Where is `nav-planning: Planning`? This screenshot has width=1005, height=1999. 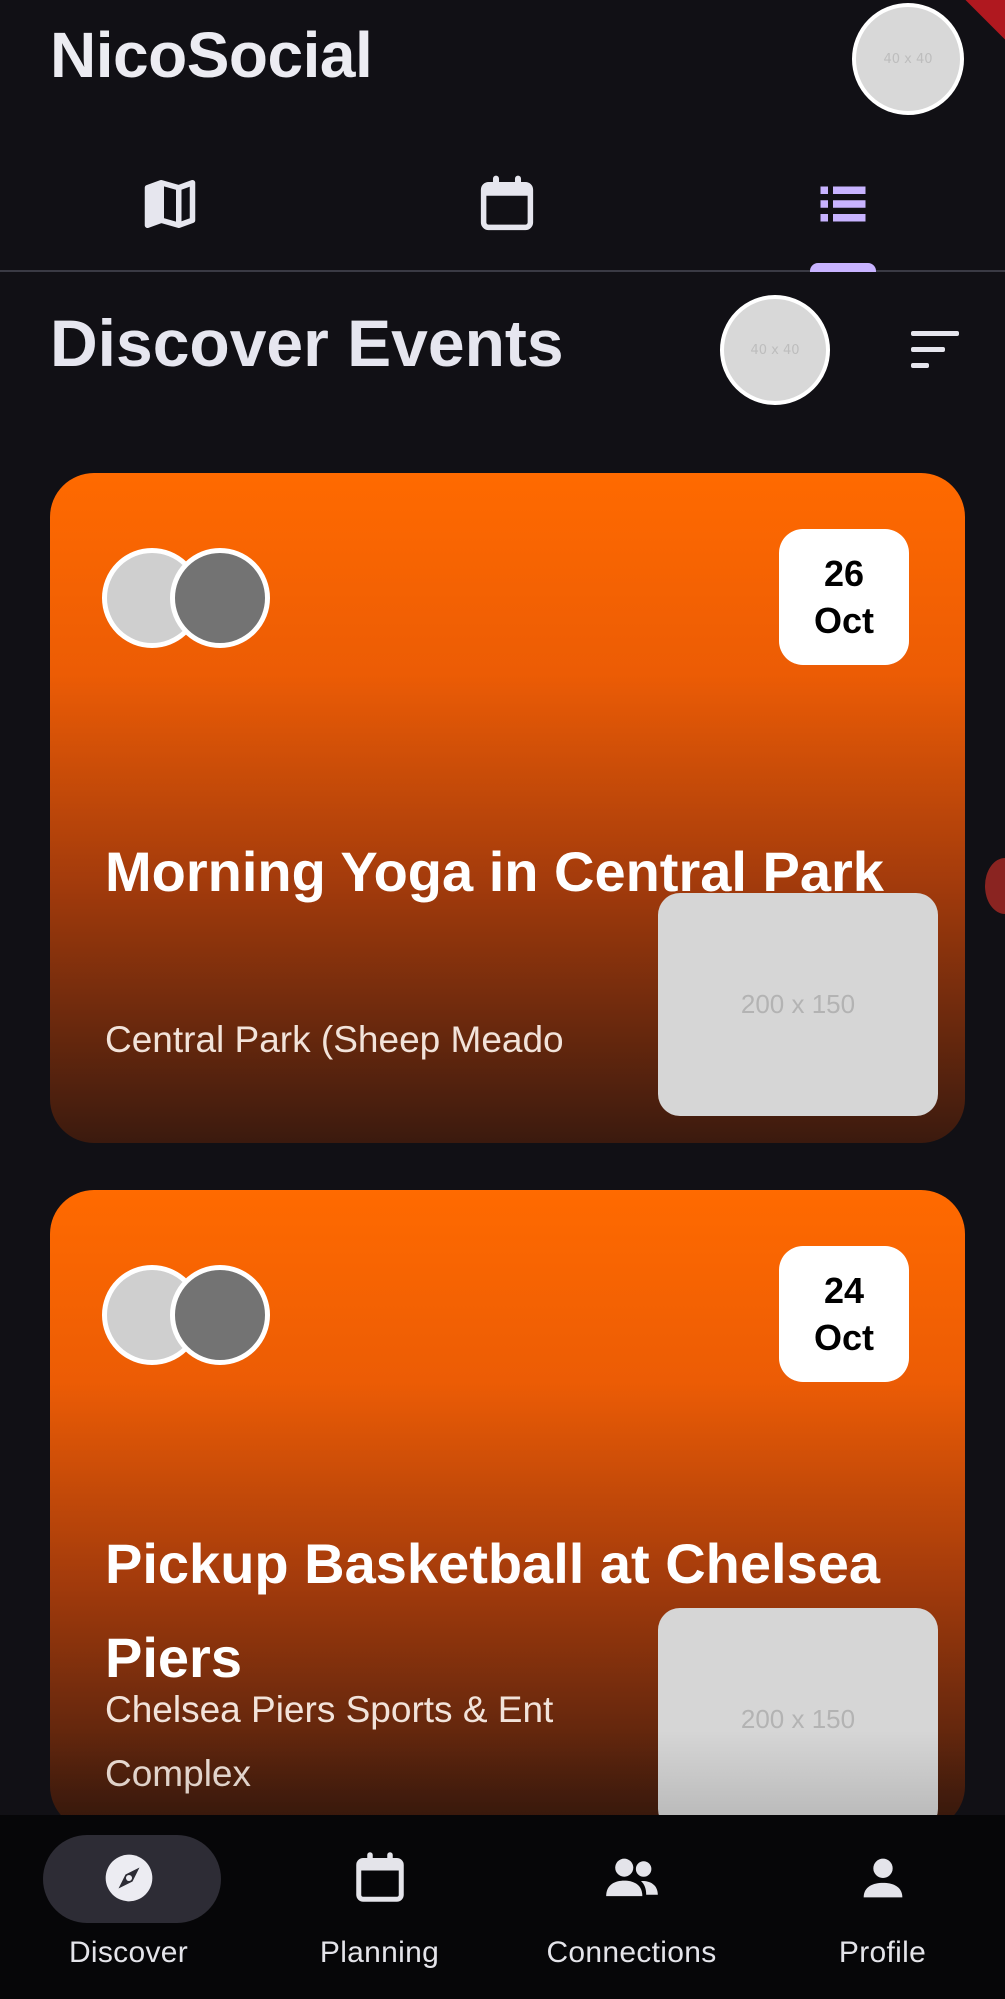 nav-planning: Planning is located at coordinates (379, 1907).